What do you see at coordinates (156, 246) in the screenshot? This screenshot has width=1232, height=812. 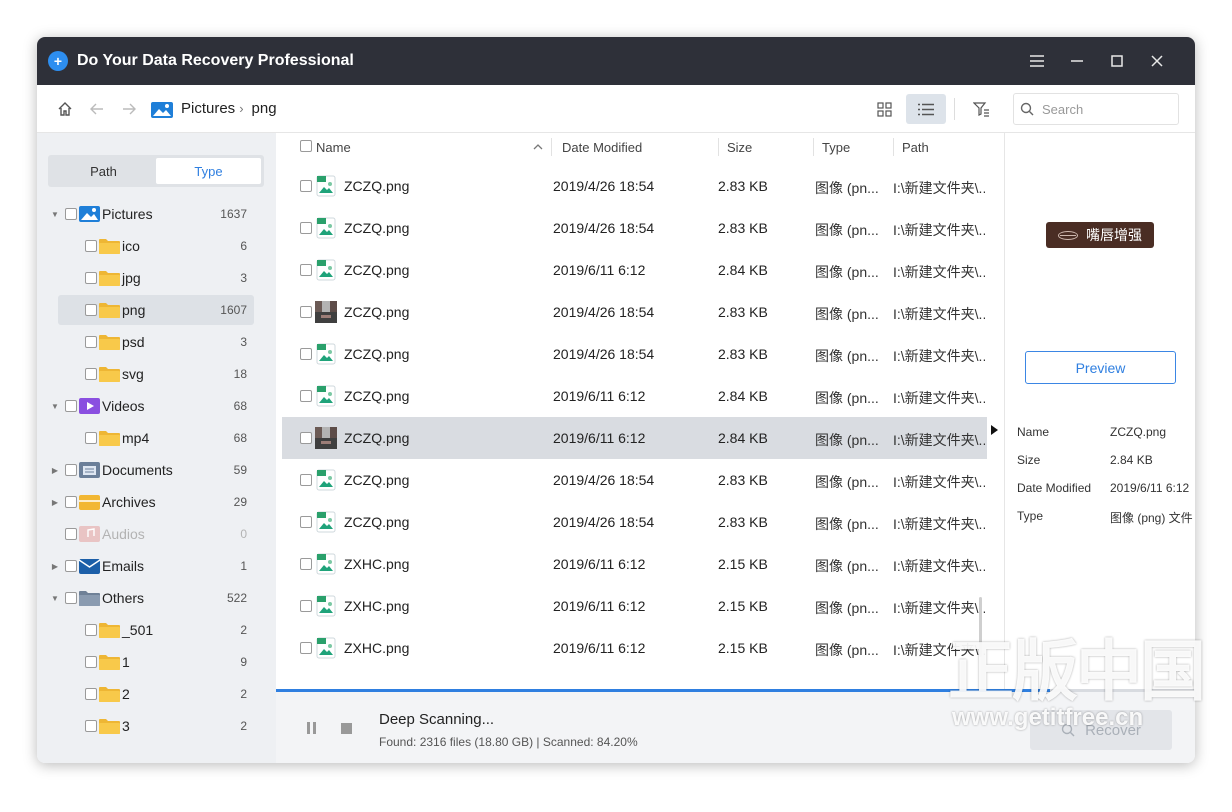 I see `tree-item-ico: ico 6` at bounding box center [156, 246].